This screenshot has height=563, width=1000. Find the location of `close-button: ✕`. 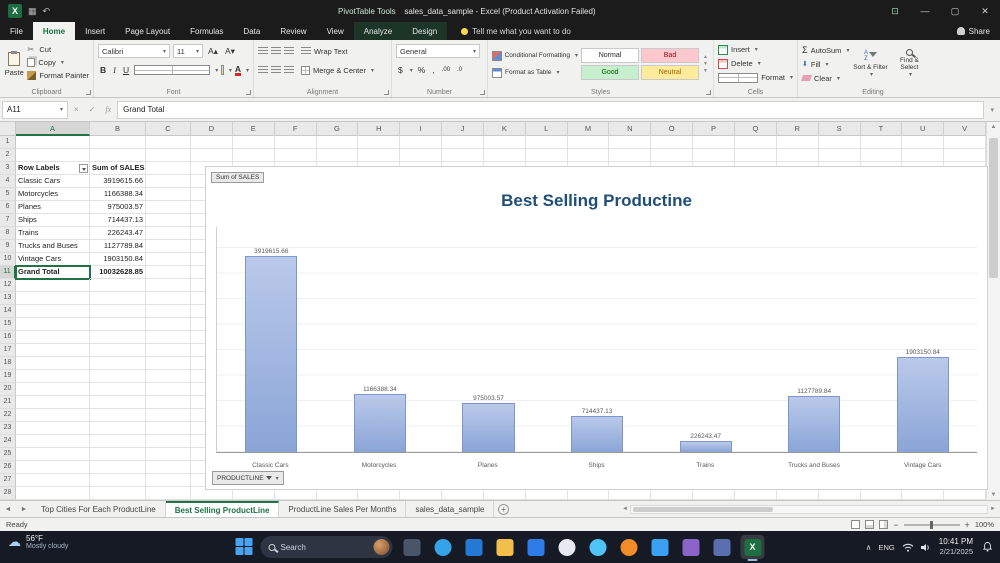

close-button: ✕ is located at coordinates (985, 11).